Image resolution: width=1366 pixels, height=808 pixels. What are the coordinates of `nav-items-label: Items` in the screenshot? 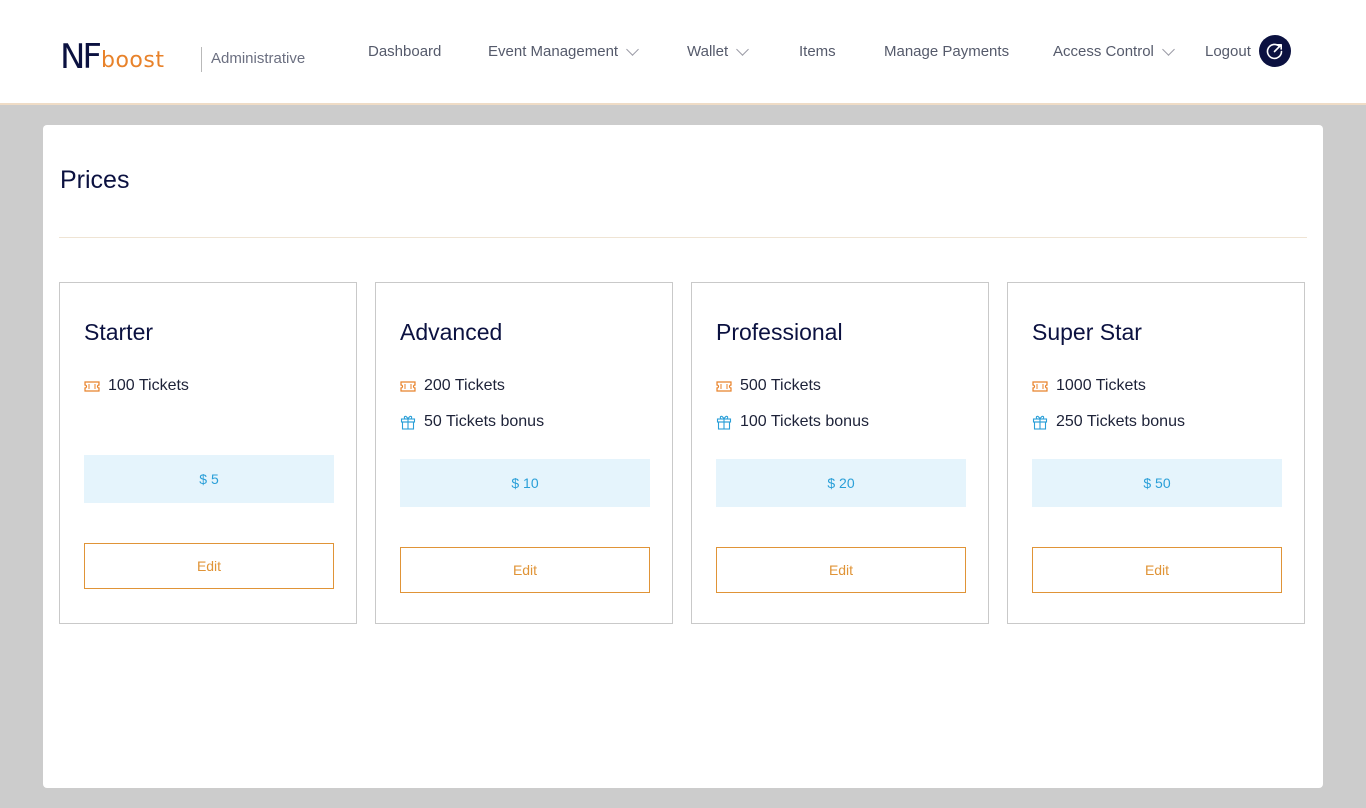 It's located at (817, 51).